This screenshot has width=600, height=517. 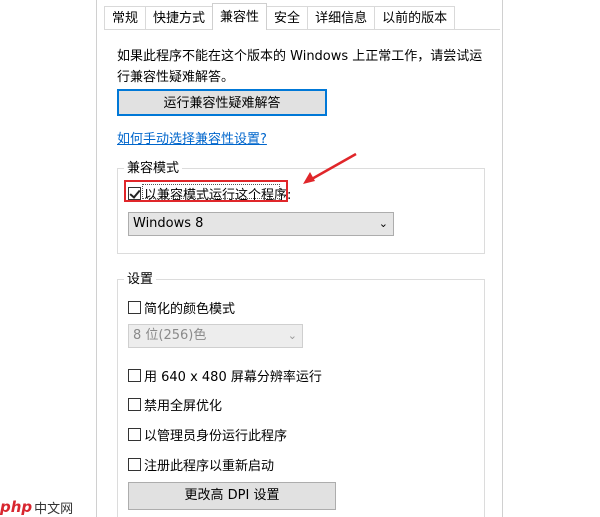 I want to click on settings-legend: 设置, so click(x=140, y=279).